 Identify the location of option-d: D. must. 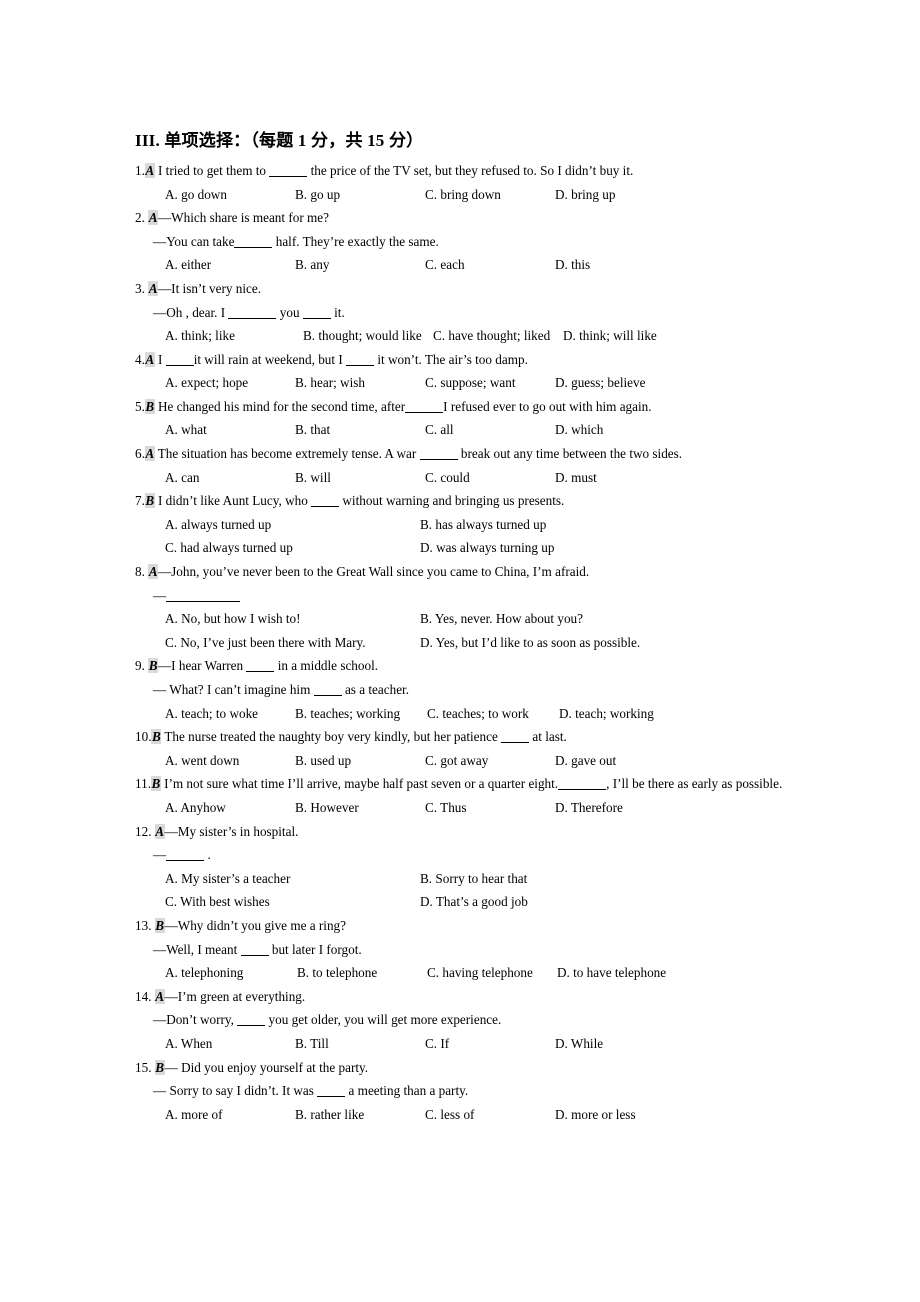
(576, 478).